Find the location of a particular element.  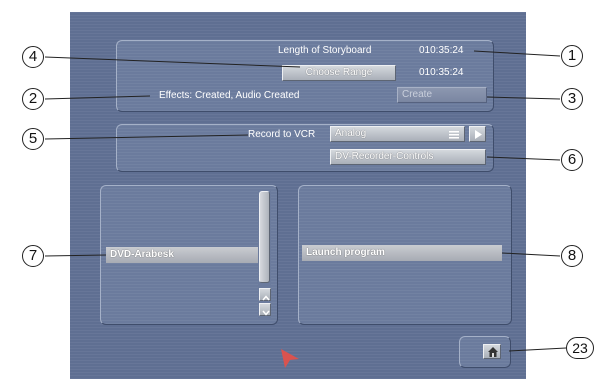

callout-8: 8 is located at coordinates (572, 256).